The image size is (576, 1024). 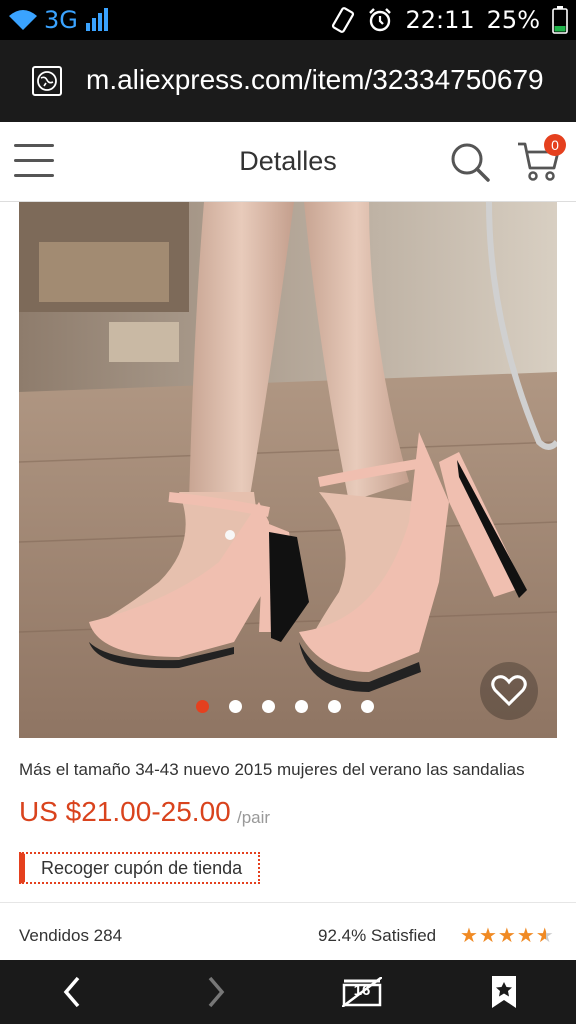 I want to click on back-button, so click(x=72, y=992).